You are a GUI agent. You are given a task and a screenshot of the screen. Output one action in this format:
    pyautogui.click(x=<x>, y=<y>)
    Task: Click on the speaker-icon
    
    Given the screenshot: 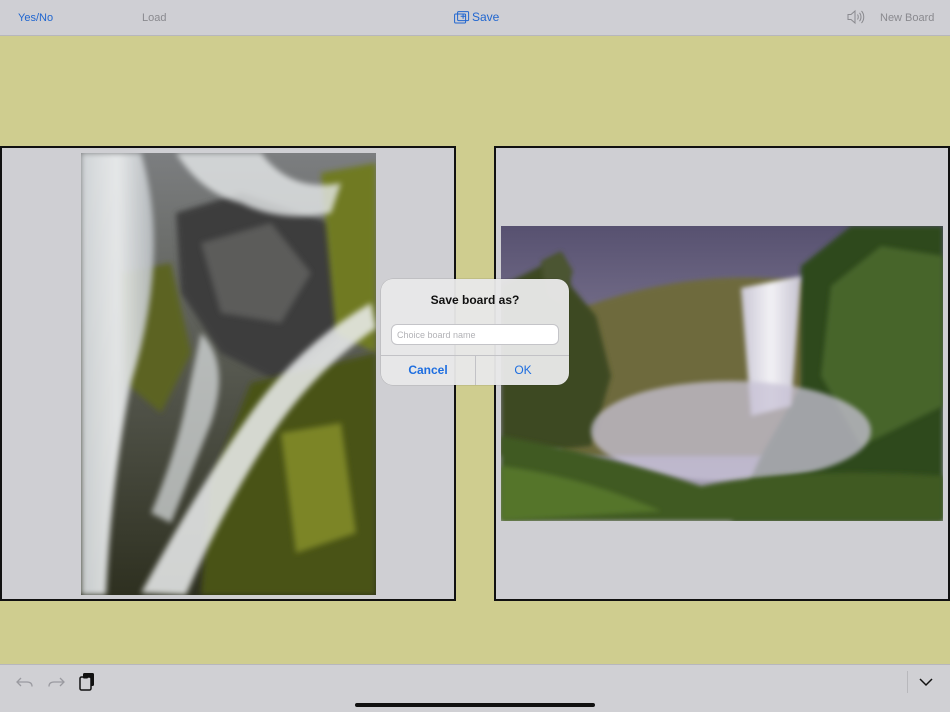 What is the action you would take?
    pyautogui.click(x=856, y=19)
    